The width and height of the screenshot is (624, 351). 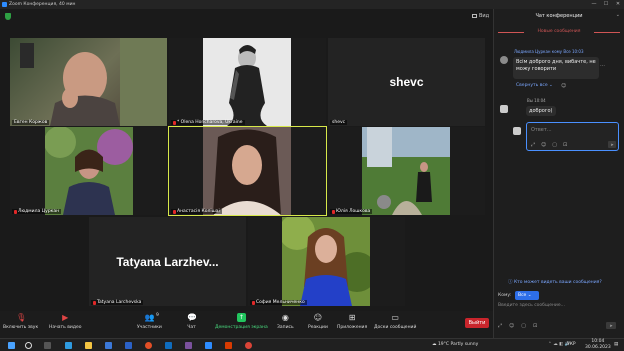 What do you see at coordinates (208, 345) in the screenshot?
I see `zoom-taskbar-icon` at bounding box center [208, 345].